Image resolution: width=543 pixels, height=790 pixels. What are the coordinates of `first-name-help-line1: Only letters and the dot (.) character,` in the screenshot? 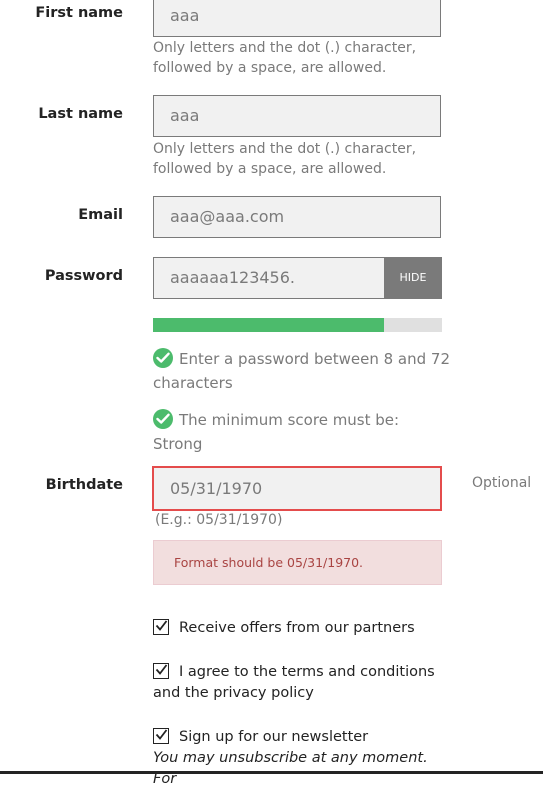 It's located at (285, 48).